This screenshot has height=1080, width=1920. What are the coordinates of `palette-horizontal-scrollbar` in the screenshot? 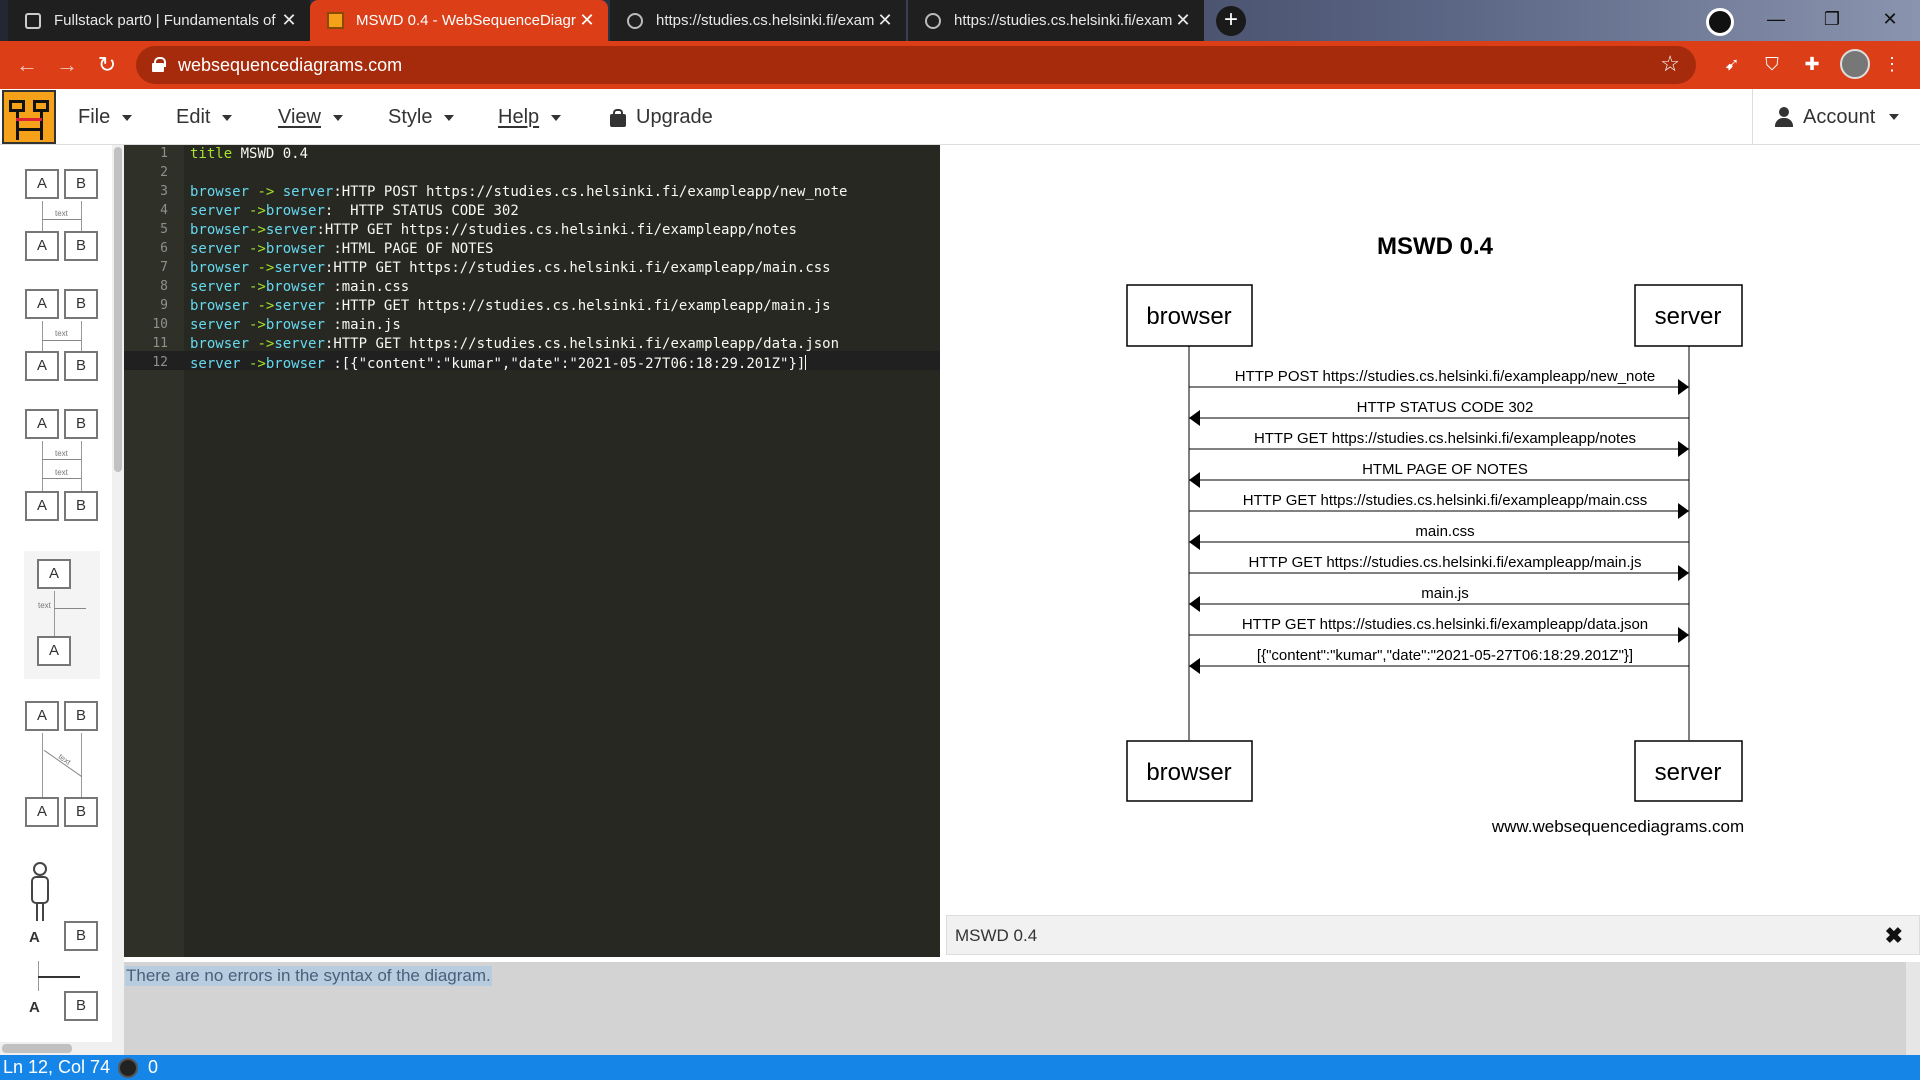 It's located at (62, 1048).